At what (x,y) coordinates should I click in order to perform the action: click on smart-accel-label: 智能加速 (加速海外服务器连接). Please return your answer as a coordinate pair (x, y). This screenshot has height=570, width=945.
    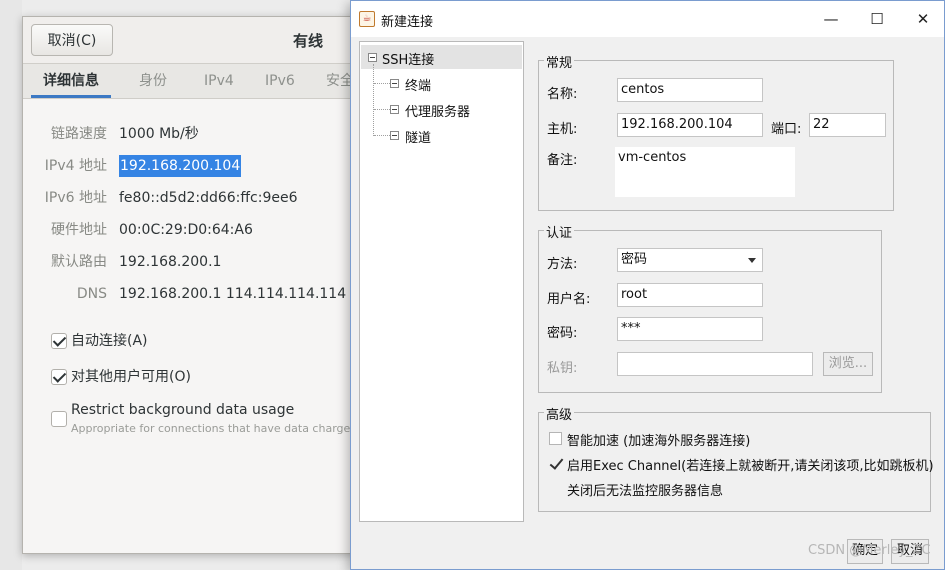
    Looking at the image, I should click on (659, 441).